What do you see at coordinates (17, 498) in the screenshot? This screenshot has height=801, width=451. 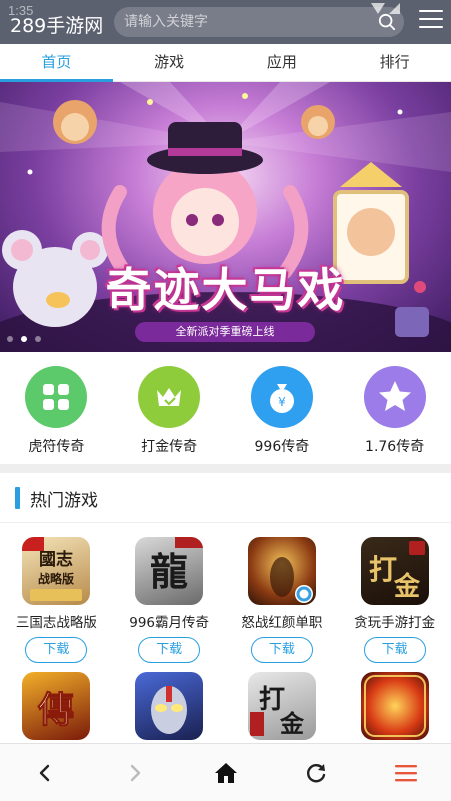 I see `section-accent-bar` at bounding box center [17, 498].